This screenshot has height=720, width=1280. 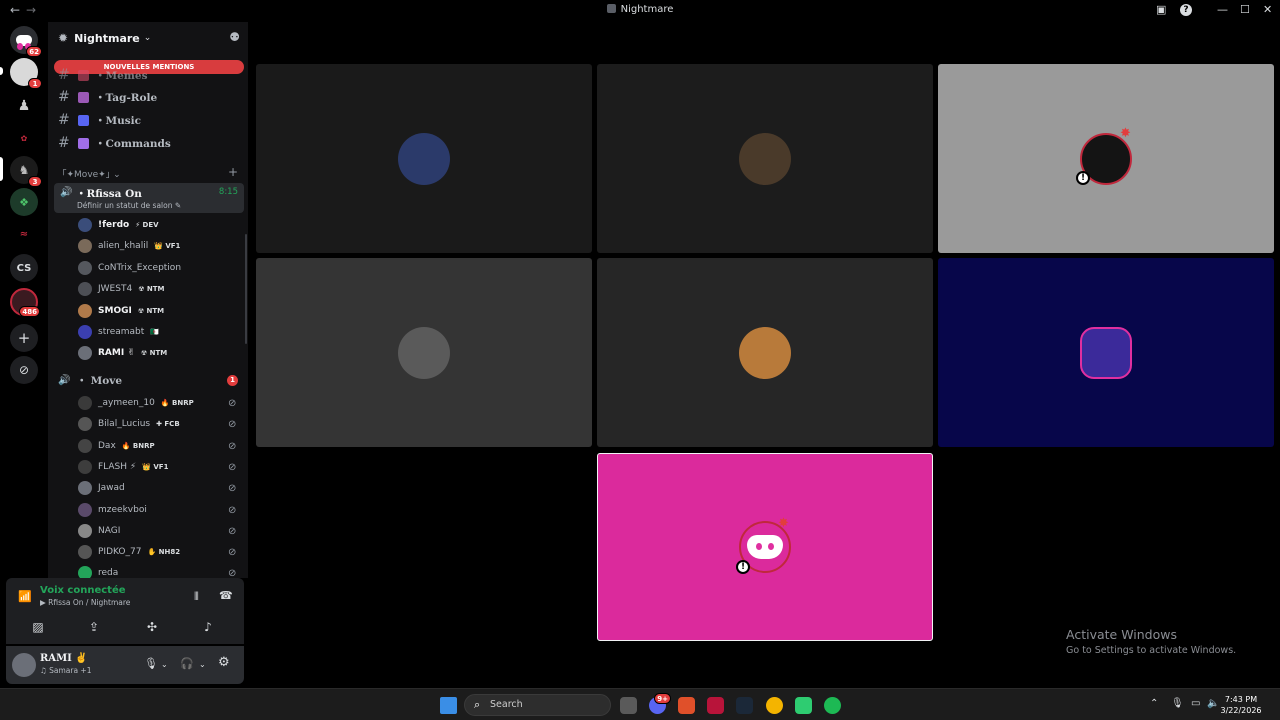 I want to click on voice-member: Dax 🔥 BNRP ⊘, so click(x=157, y=446).